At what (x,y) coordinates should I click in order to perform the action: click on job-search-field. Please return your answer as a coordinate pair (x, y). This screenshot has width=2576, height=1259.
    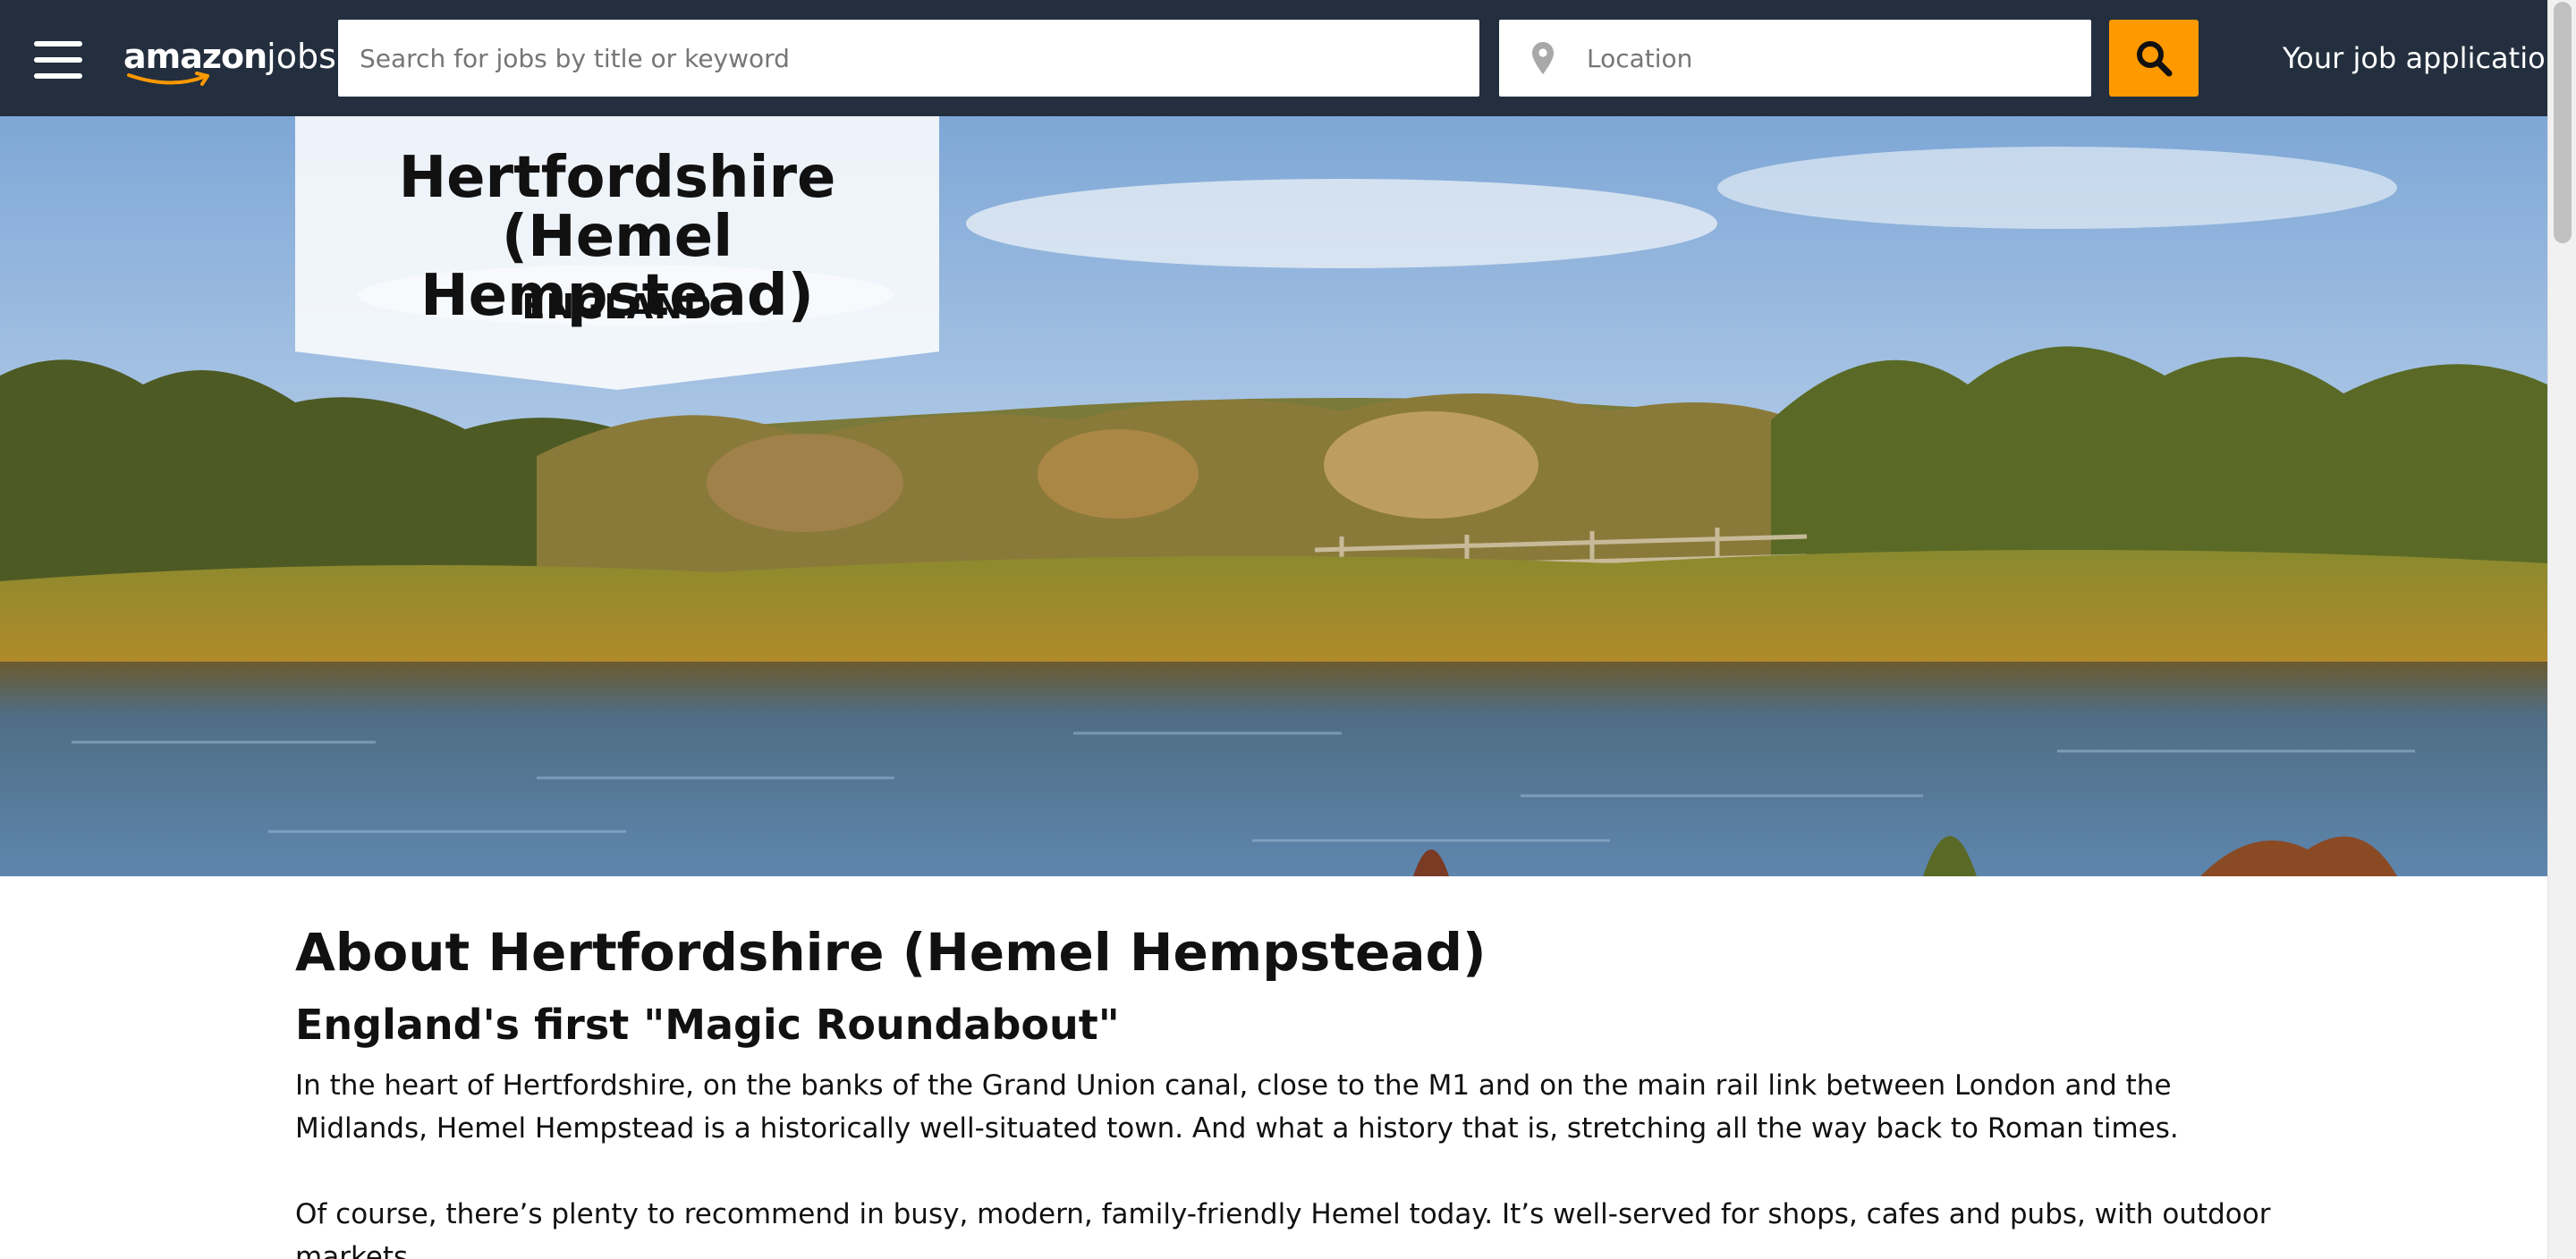
    Looking at the image, I should click on (908, 58).